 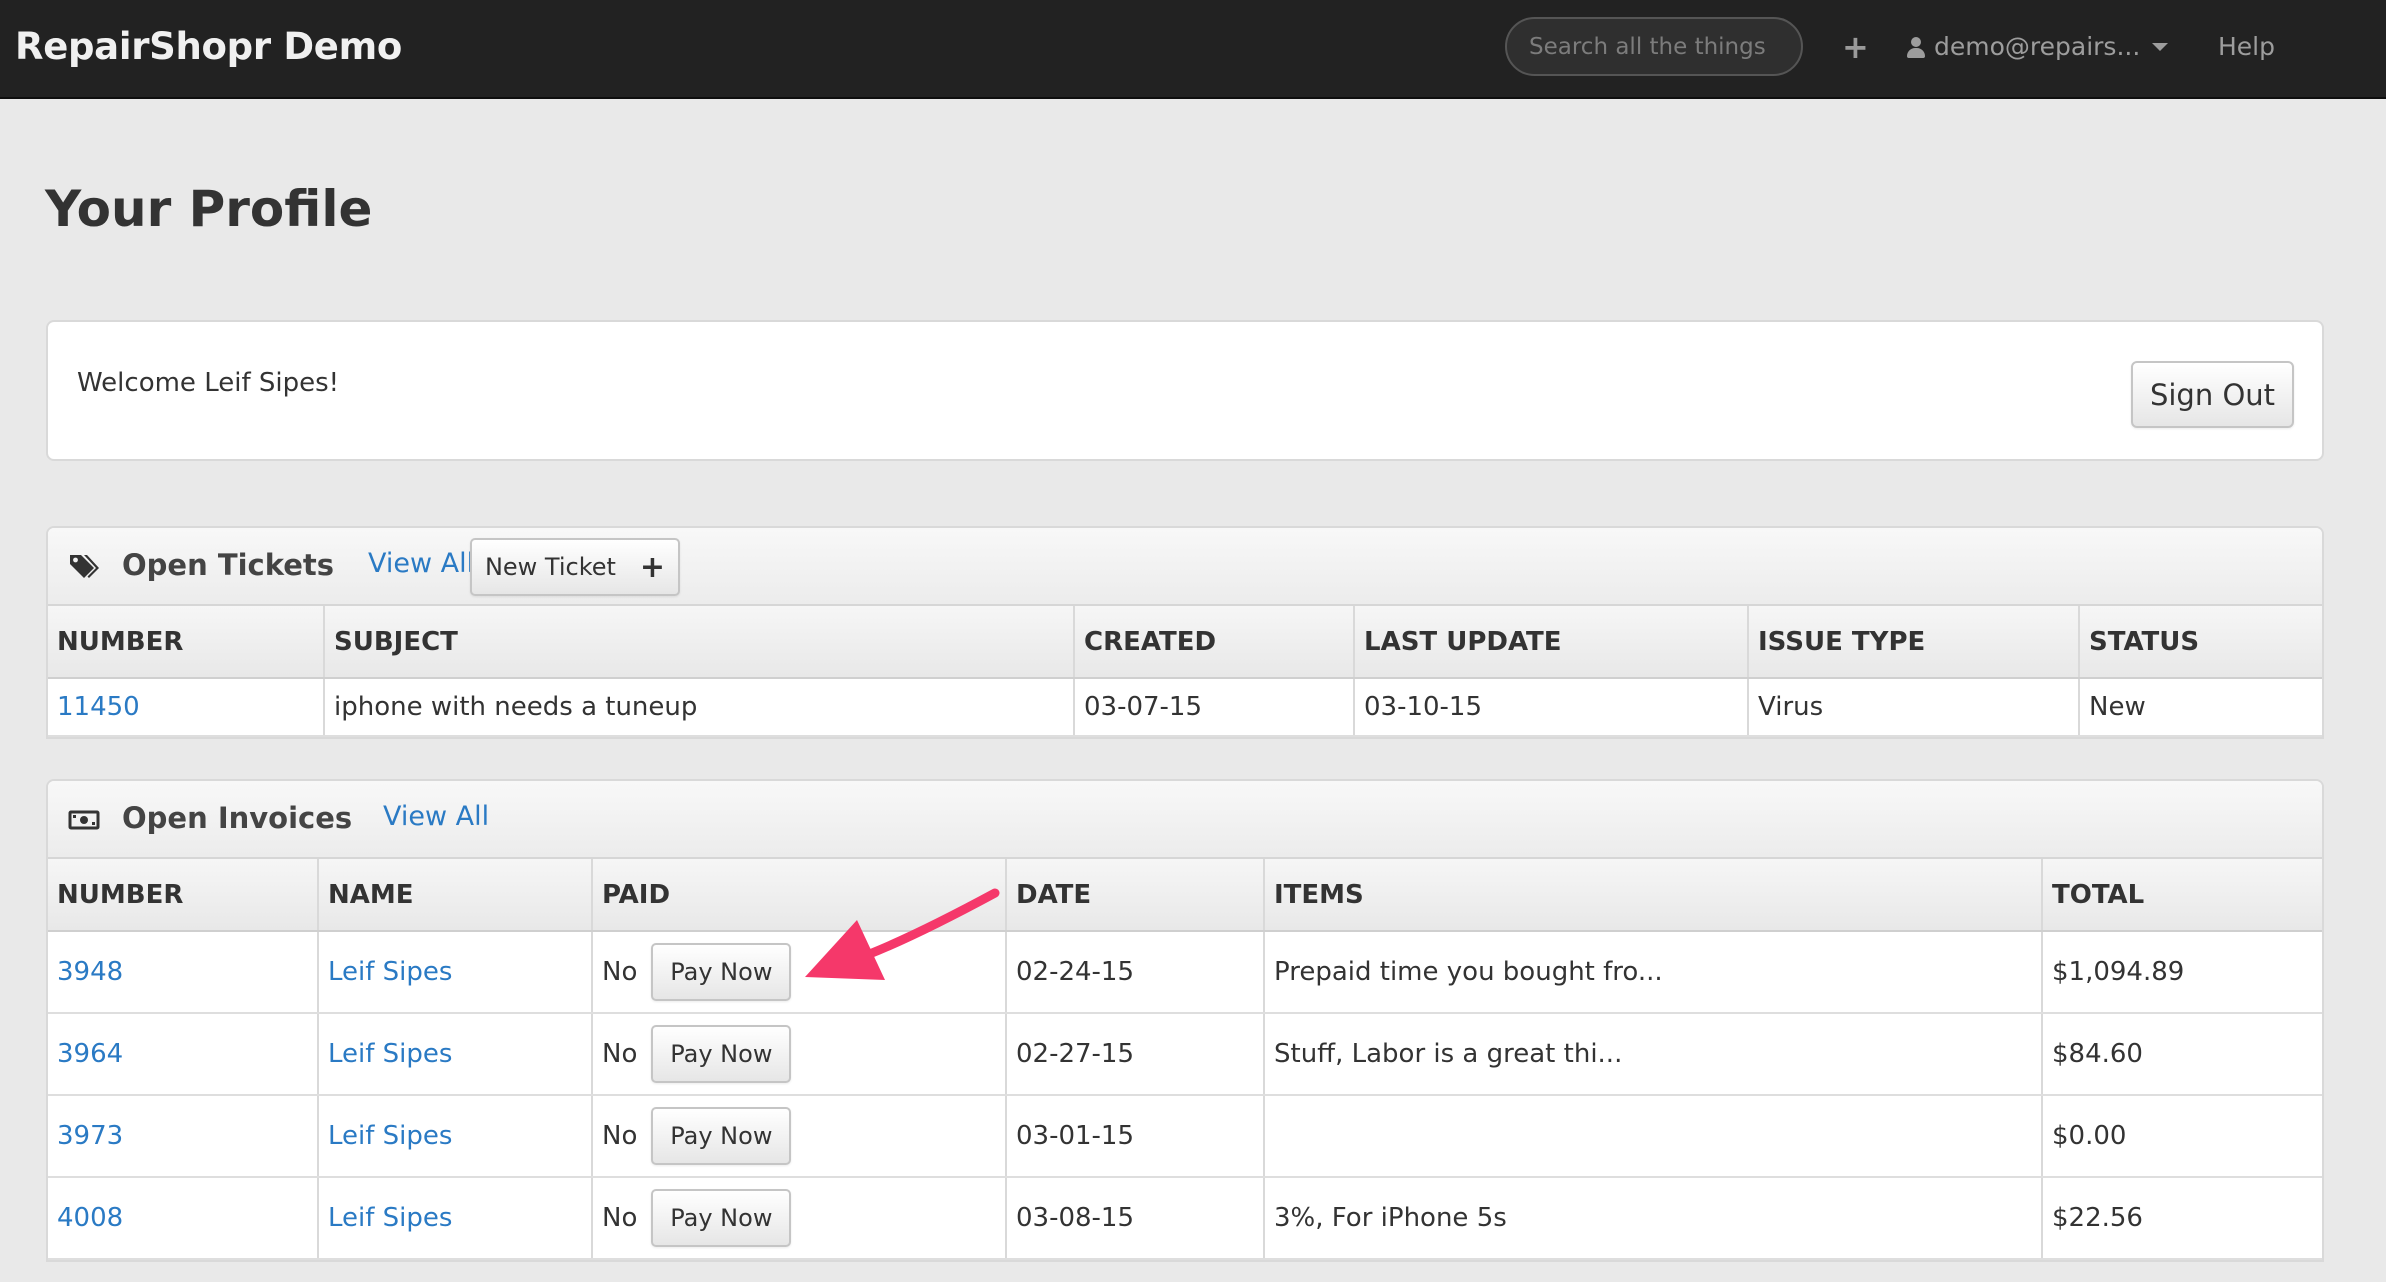 I want to click on money-icon, so click(x=84, y=820).